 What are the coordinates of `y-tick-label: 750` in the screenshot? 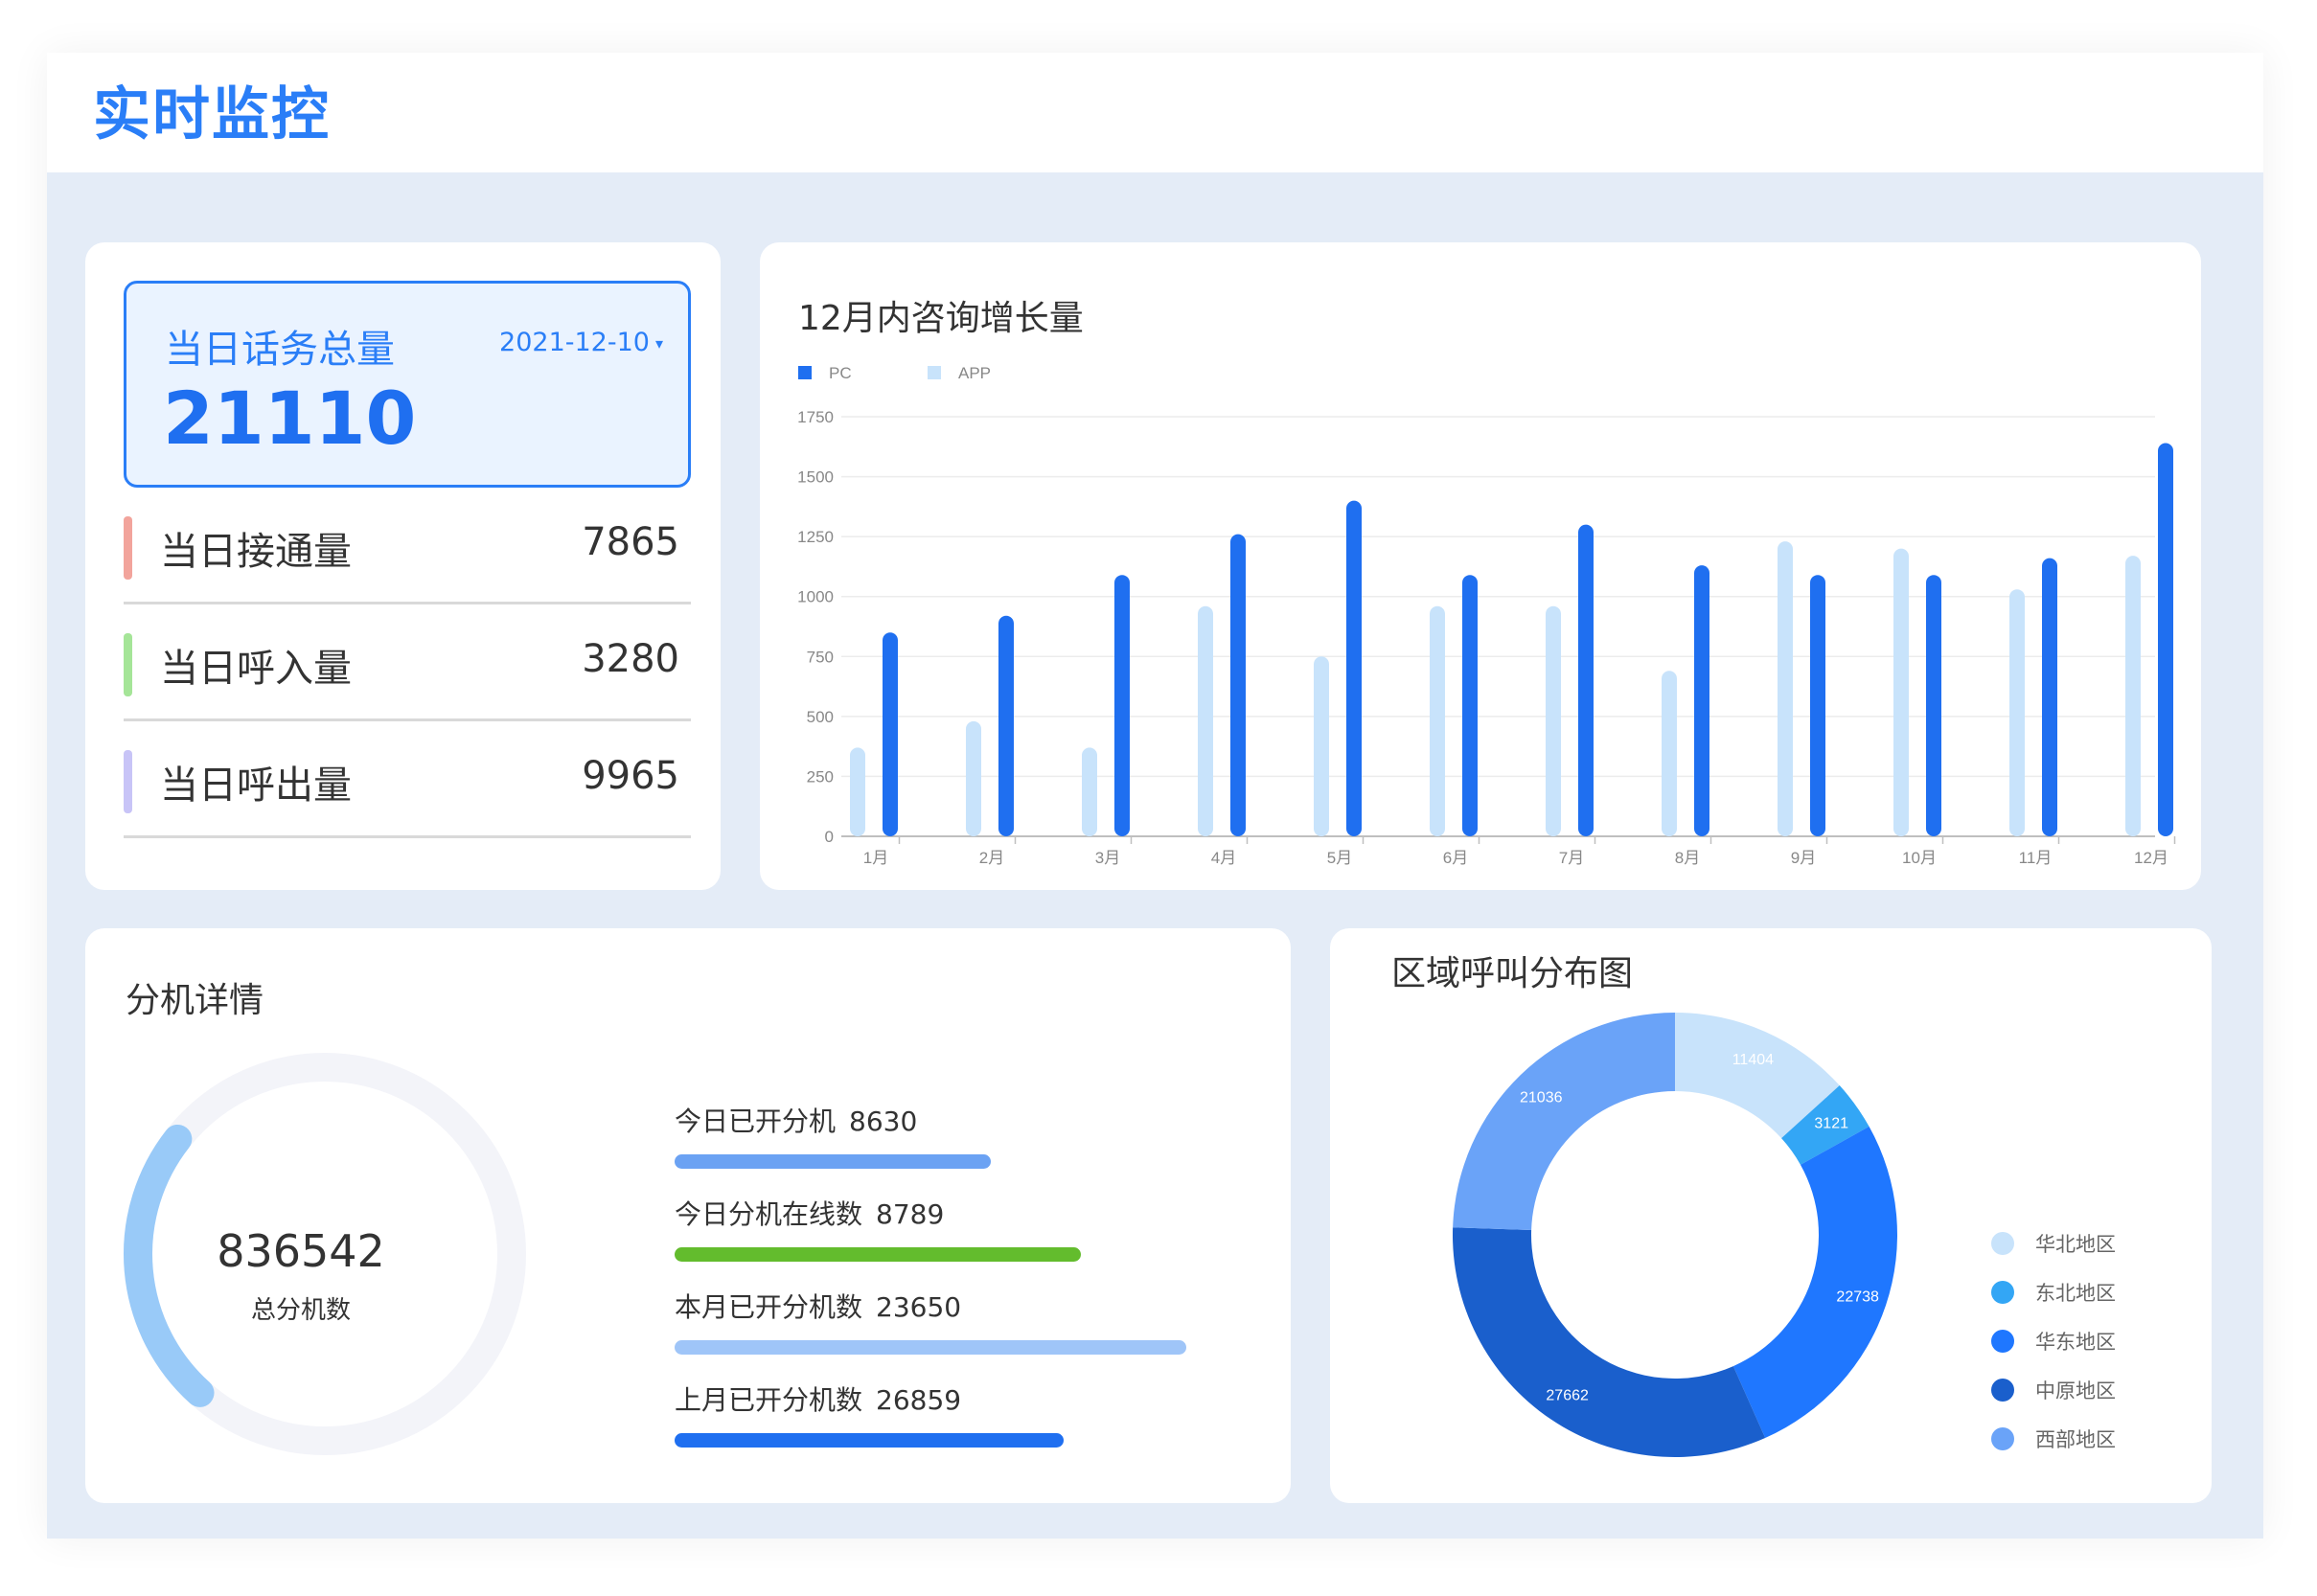 It's located at (820, 657).